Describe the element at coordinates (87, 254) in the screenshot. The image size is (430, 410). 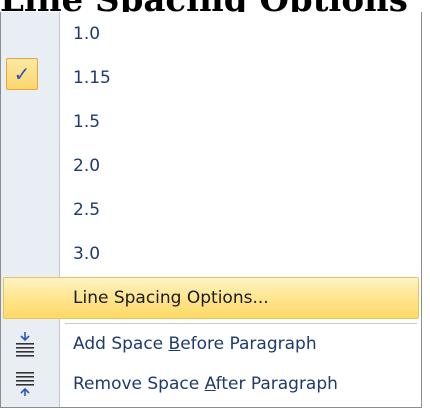
I see `menu-item-label: 3.0` at that location.